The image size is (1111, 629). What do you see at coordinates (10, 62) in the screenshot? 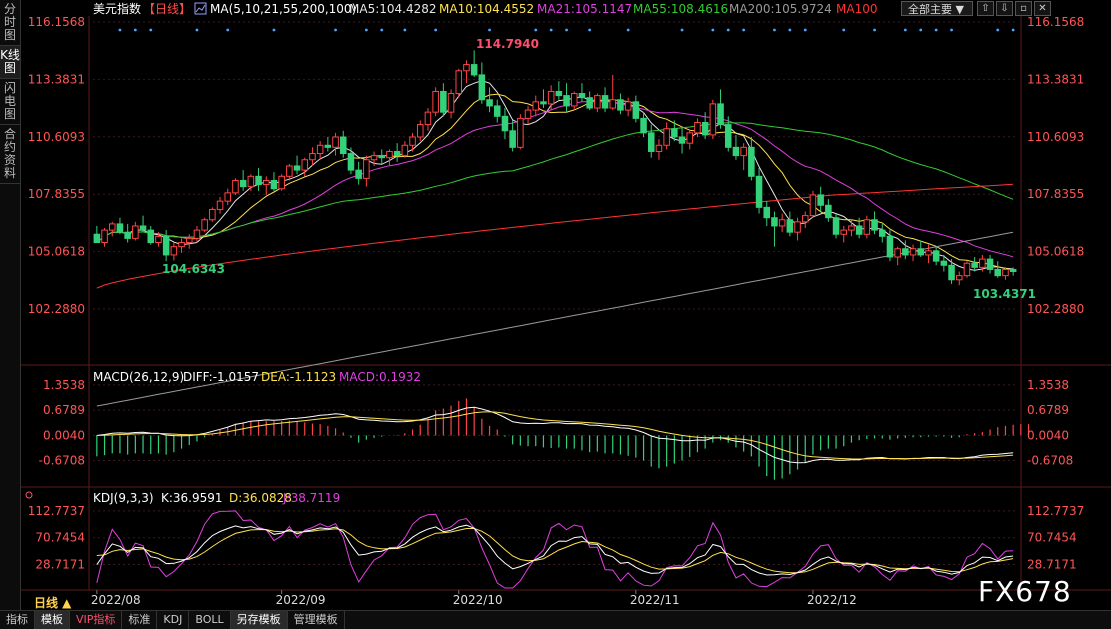
I see `tab-kline: K线图` at bounding box center [10, 62].